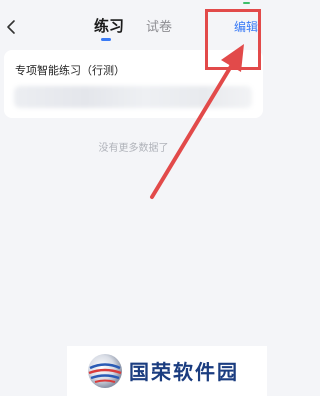 The height and width of the screenshot is (396, 320). I want to click on annotation-arrow-icon, so click(197, 121).